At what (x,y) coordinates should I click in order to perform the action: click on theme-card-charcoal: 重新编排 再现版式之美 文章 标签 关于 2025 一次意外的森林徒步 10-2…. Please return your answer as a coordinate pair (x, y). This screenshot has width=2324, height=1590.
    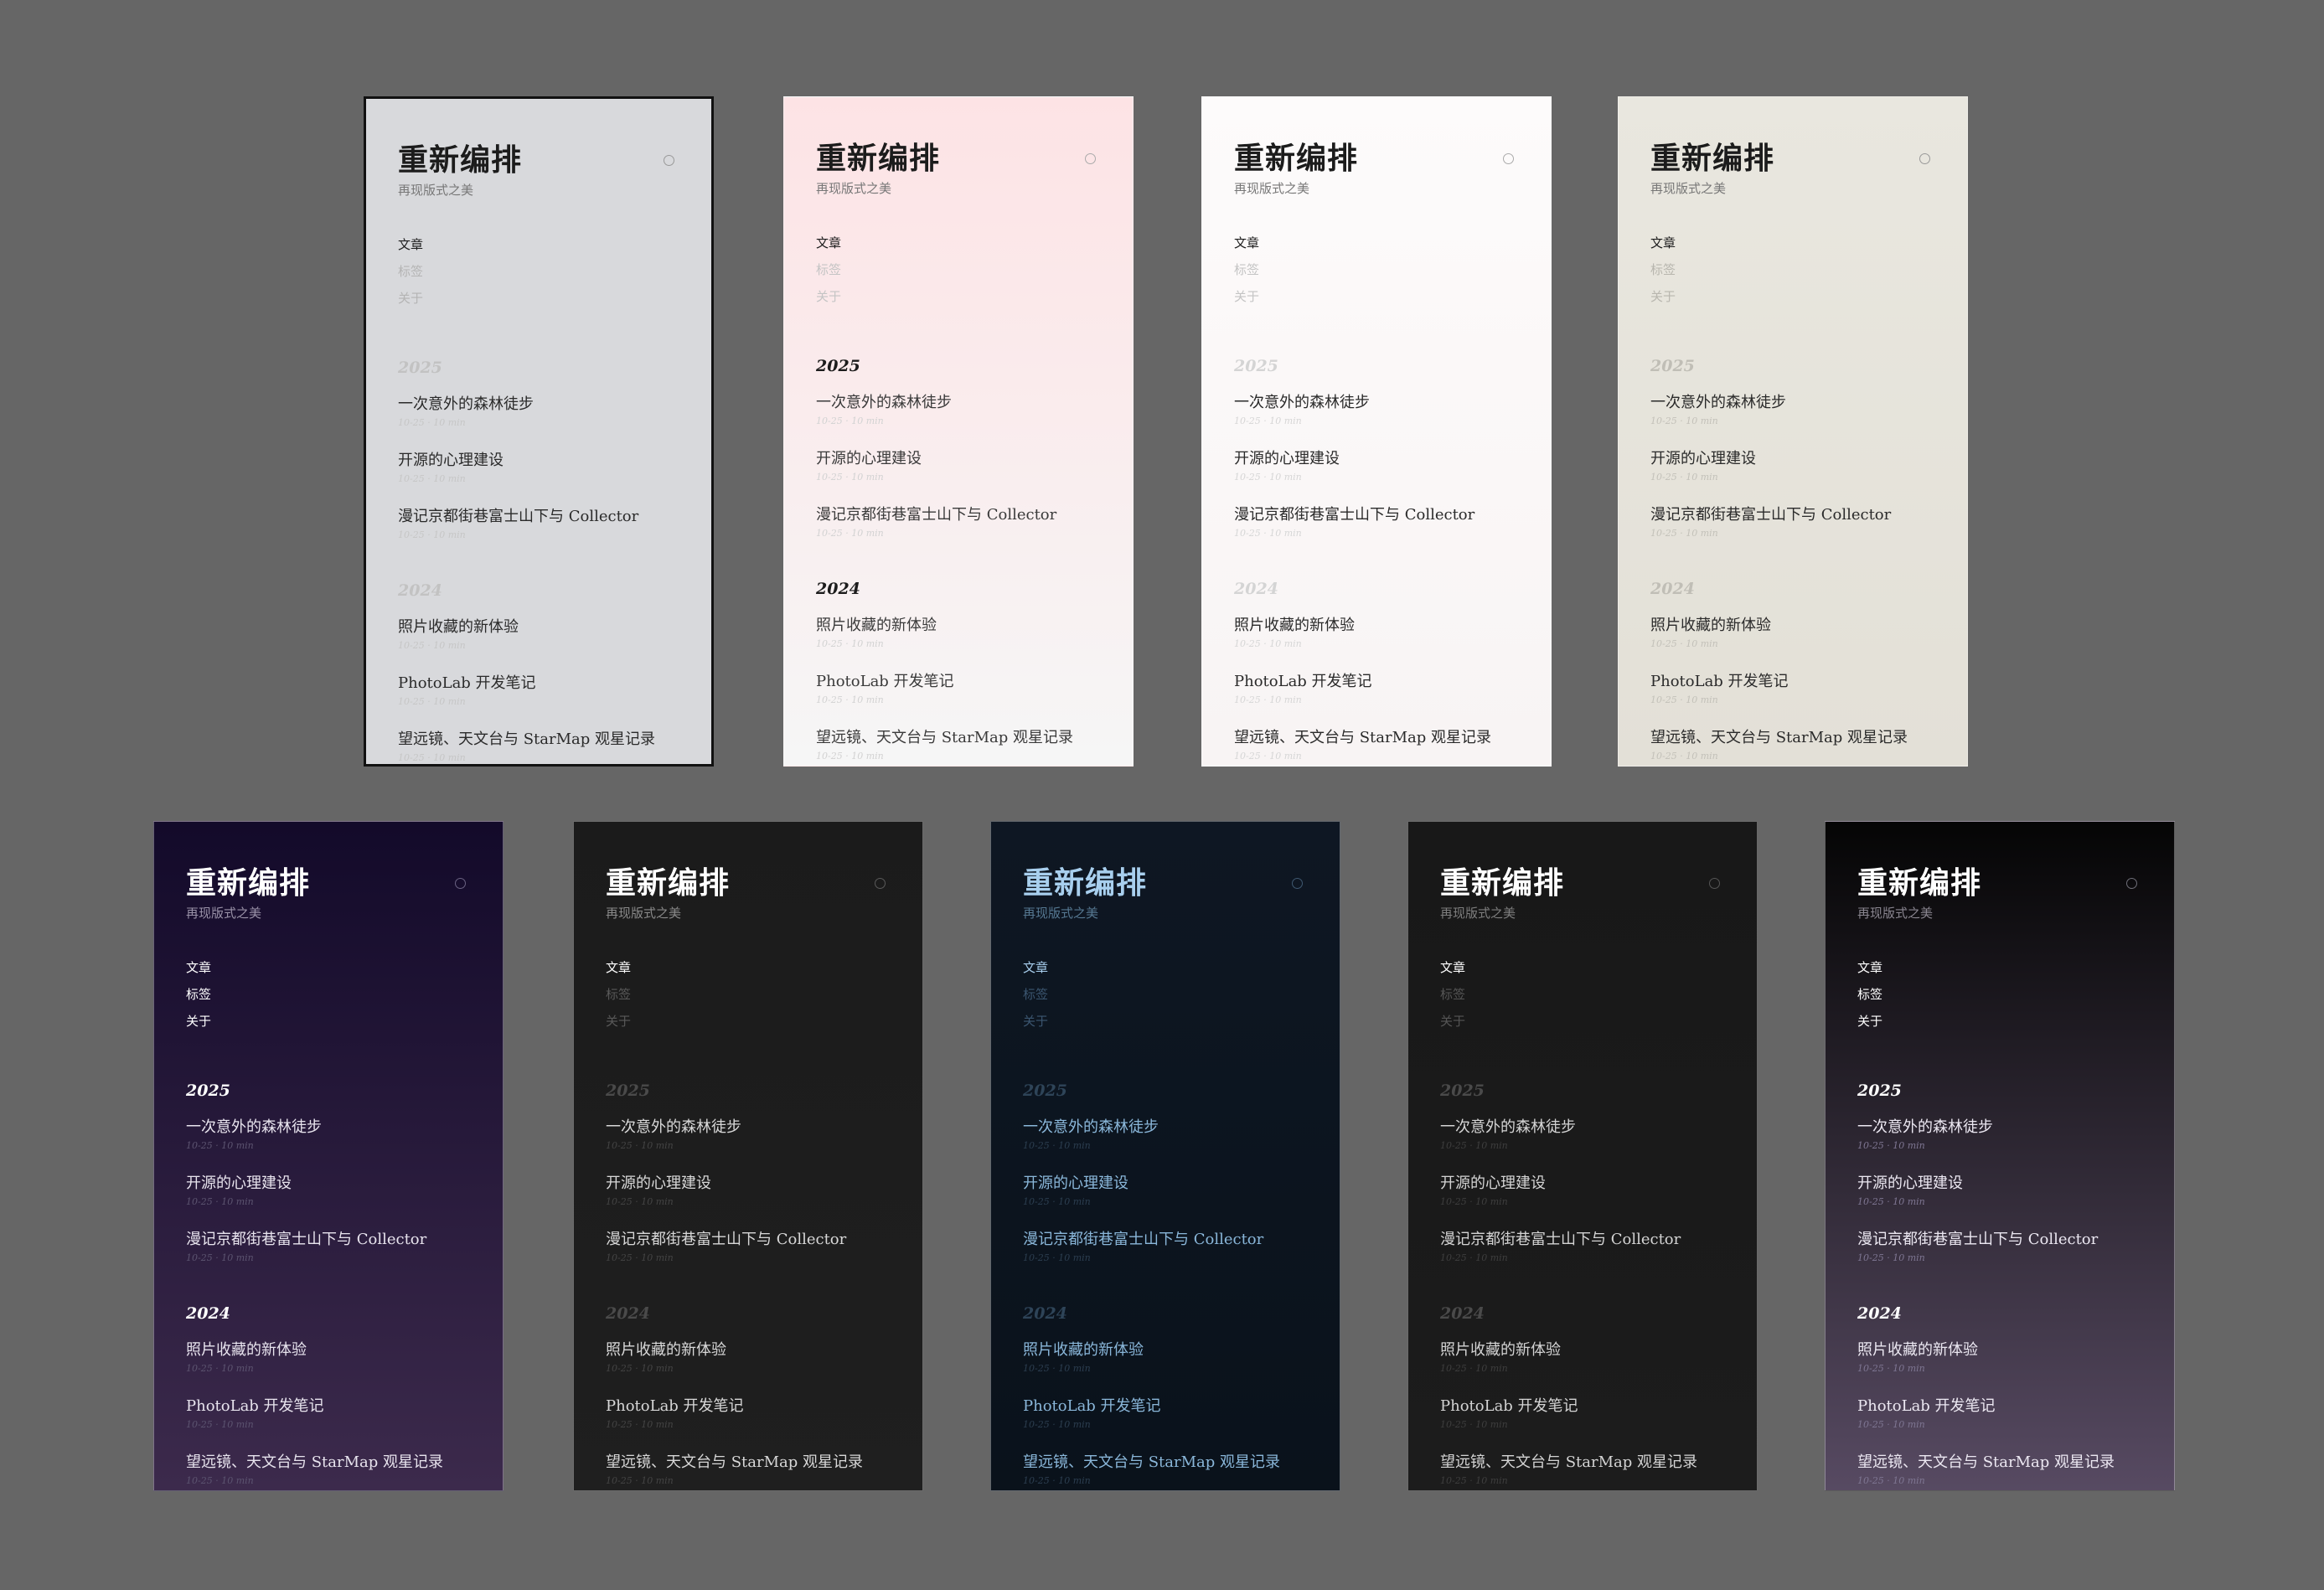
    Looking at the image, I should click on (748, 1156).